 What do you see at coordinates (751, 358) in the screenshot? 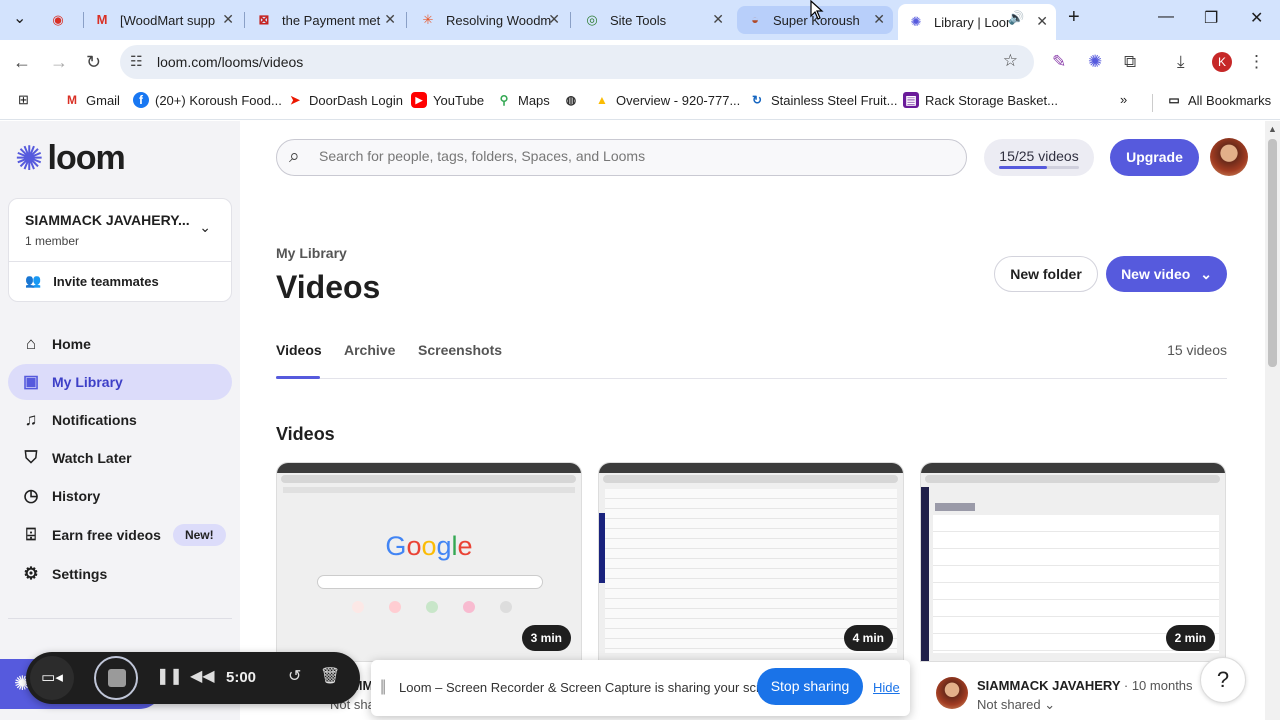
I see `library-tabs: Videos Archive Screenshots 15 videos` at bounding box center [751, 358].